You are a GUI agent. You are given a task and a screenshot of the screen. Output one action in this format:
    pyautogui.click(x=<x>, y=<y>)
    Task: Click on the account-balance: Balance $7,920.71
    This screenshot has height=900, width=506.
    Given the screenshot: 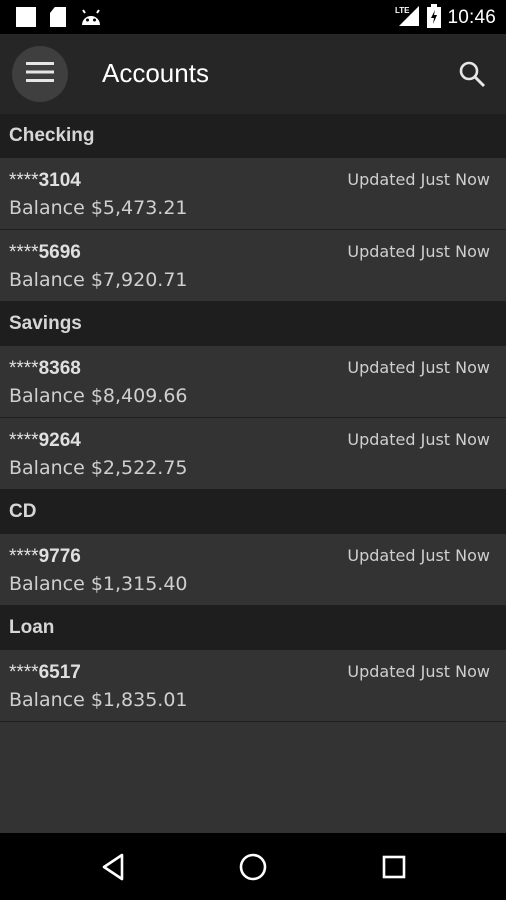 What is the action you would take?
    pyautogui.click(x=98, y=280)
    